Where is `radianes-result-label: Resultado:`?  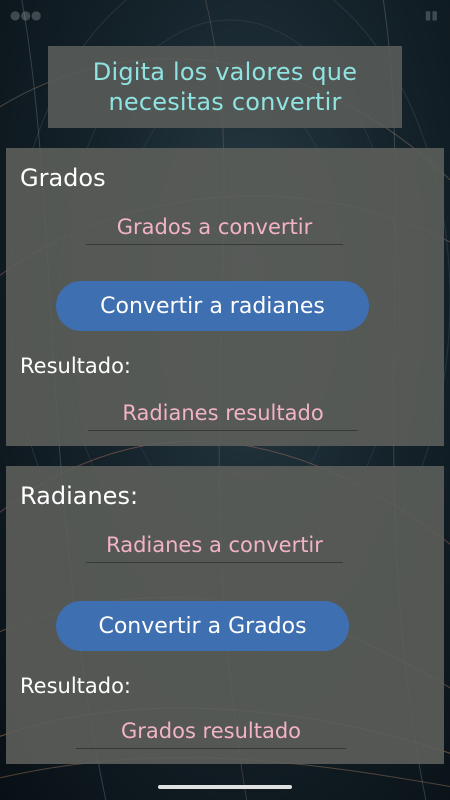
radianes-result-label: Resultado: is located at coordinates (76, 686).